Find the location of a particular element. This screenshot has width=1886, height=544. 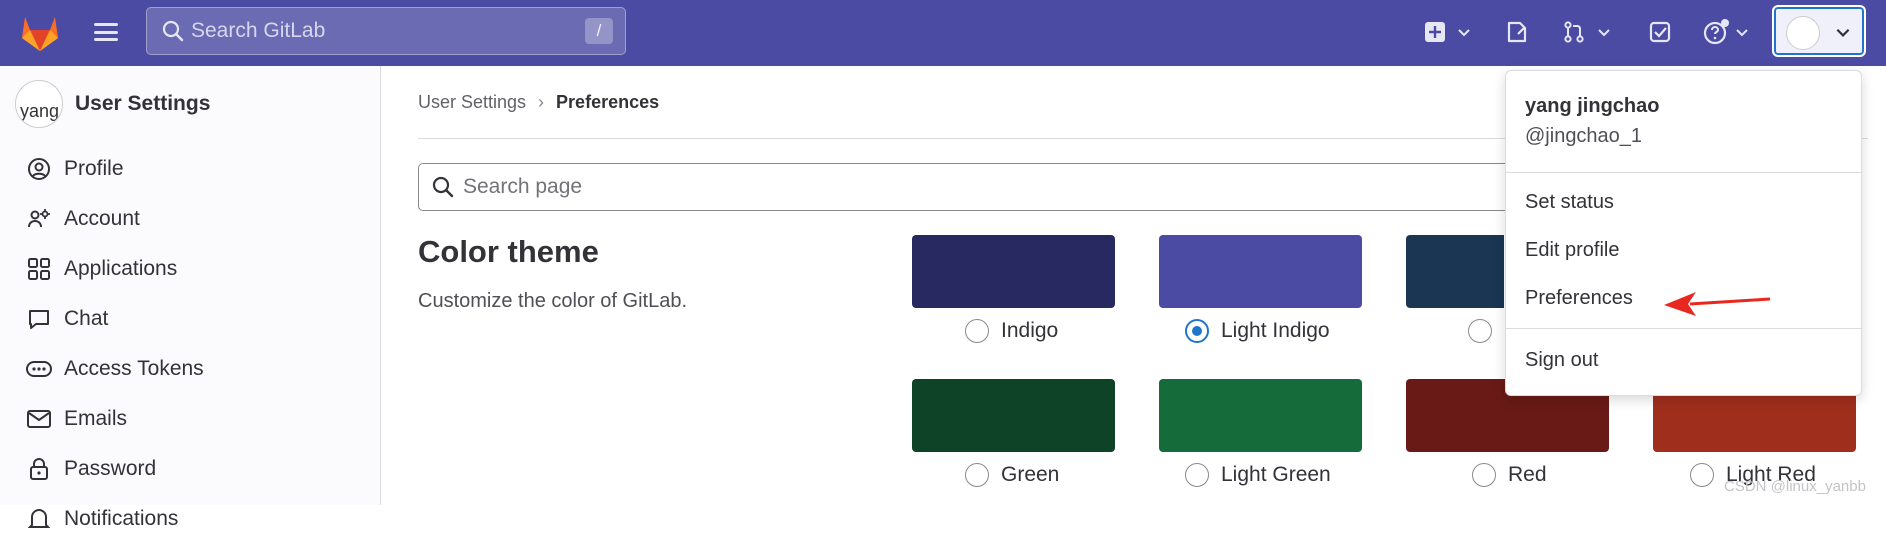

sidebar-item-label: Account is located at coordinates (102, 218).